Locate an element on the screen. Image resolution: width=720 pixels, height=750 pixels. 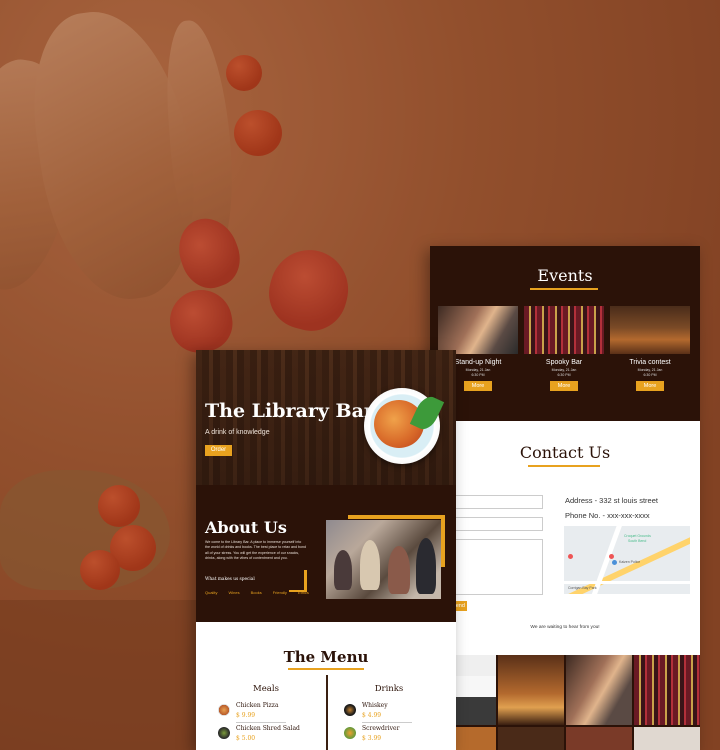
meals-heading: Meals is located at coordinates (266, 689).